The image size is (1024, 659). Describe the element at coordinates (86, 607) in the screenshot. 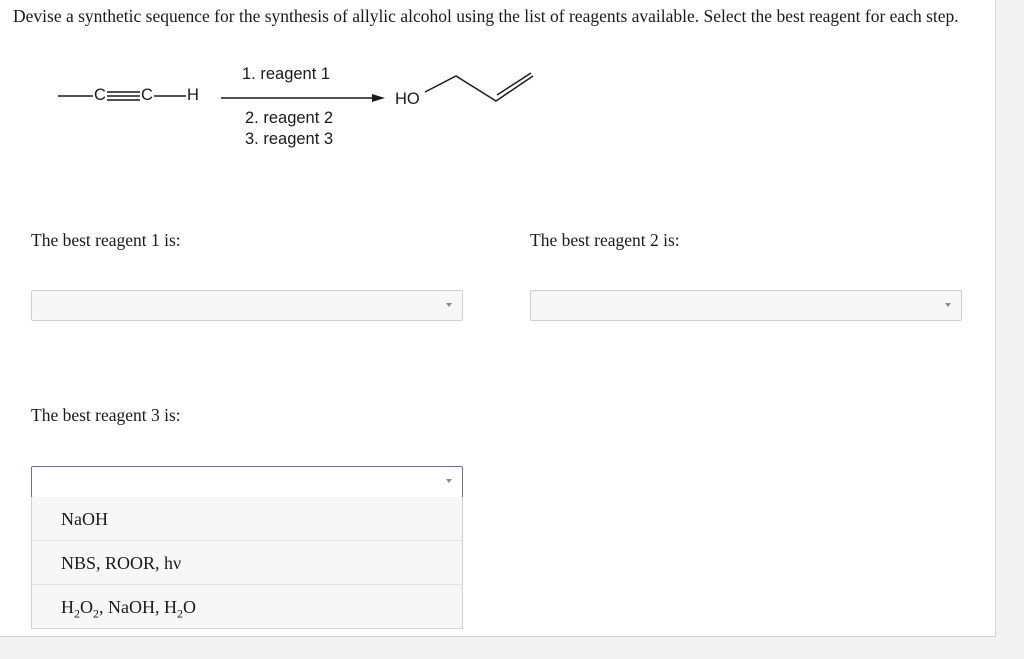

I see `option-3-text-o: O` at that location.